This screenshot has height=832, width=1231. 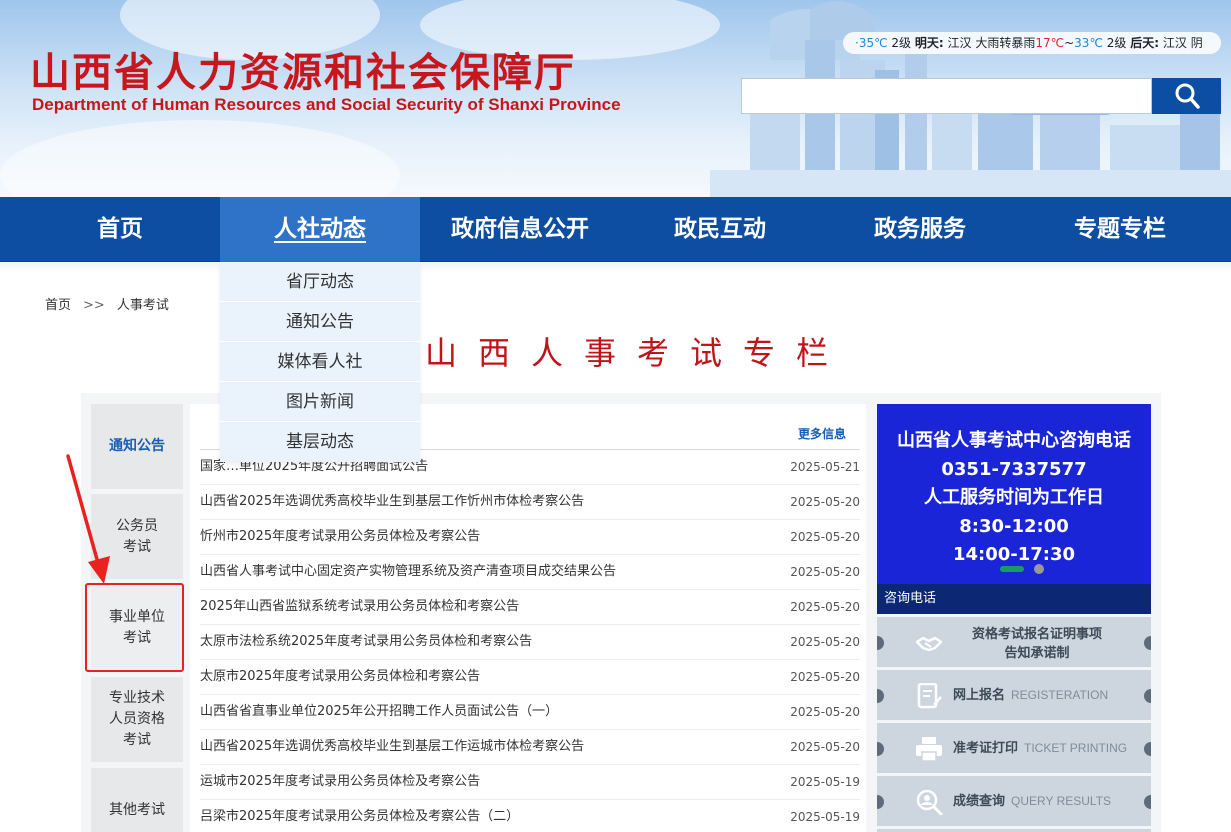 I want to click on sidebar-tab-label: 公务员 考试, so click(x=137, y=536).